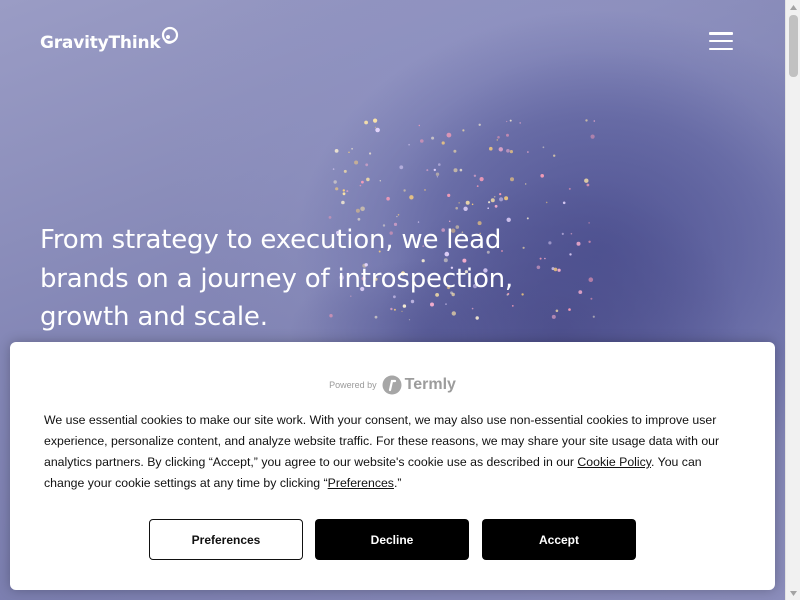  What do you see at coordinates (226, 539) in the screenshot?
I see `preferences-button: Preferences` at bounding box center [226, 539].